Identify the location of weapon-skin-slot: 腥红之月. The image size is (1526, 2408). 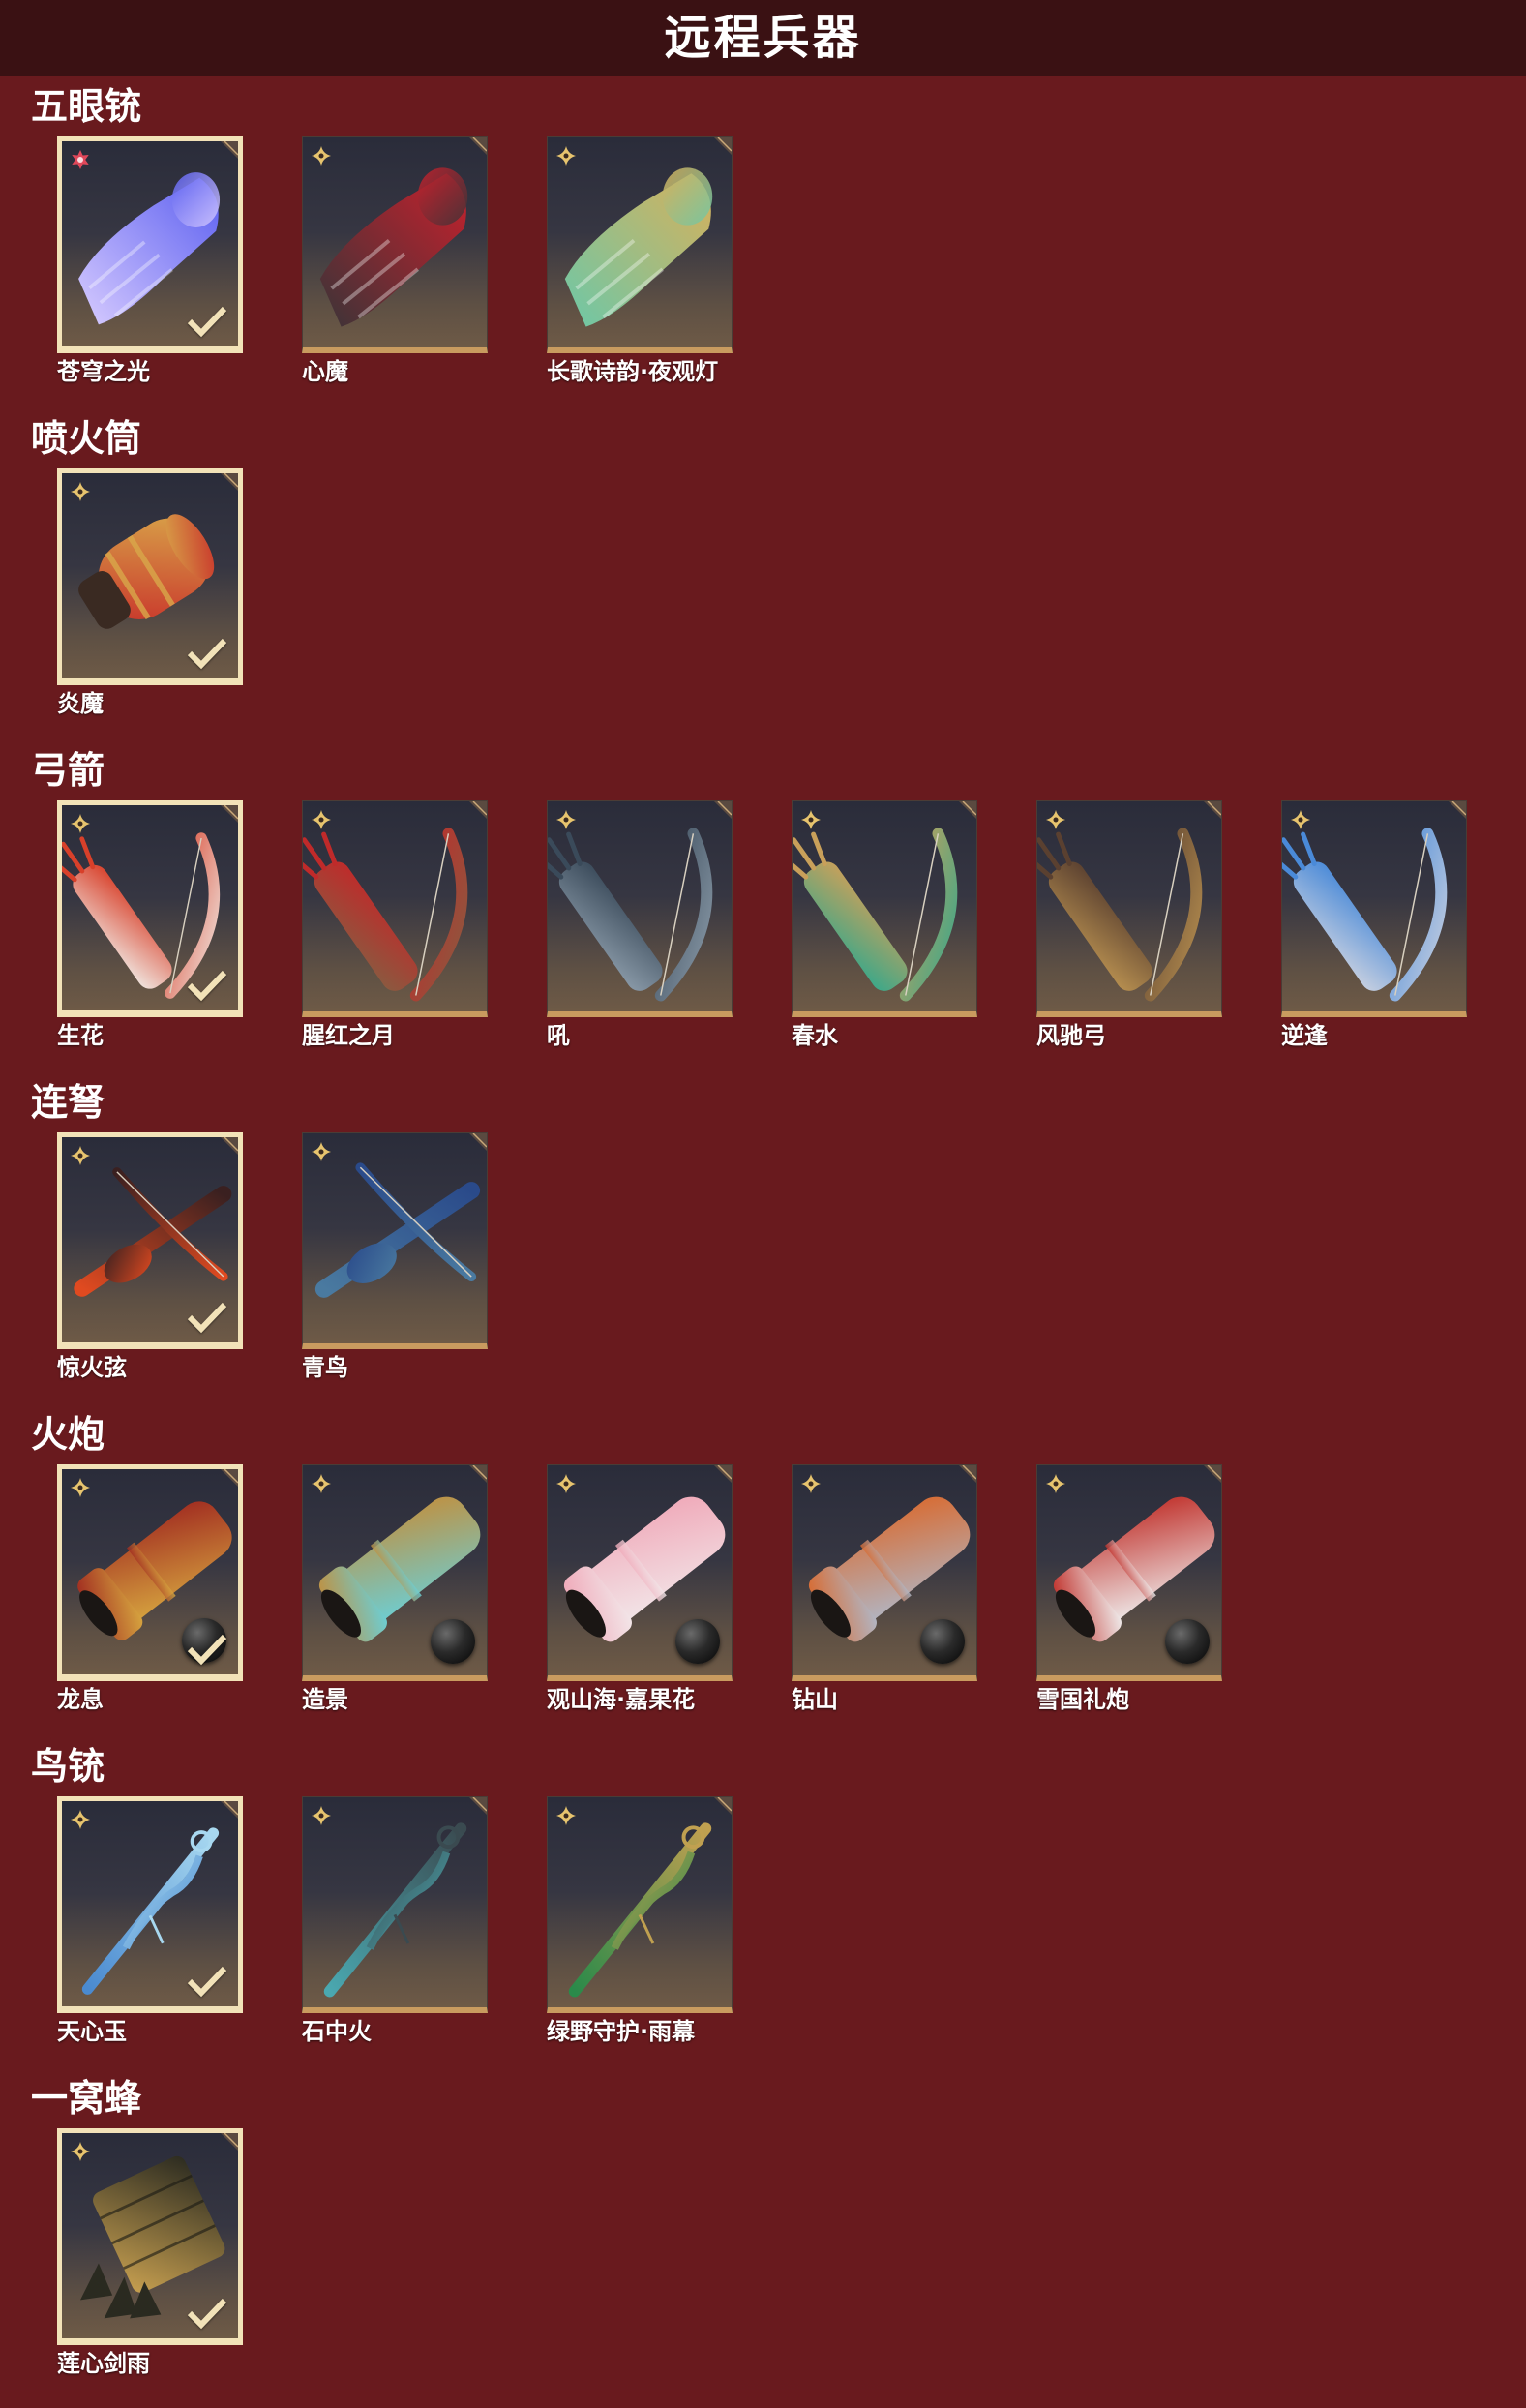
(395, 927).